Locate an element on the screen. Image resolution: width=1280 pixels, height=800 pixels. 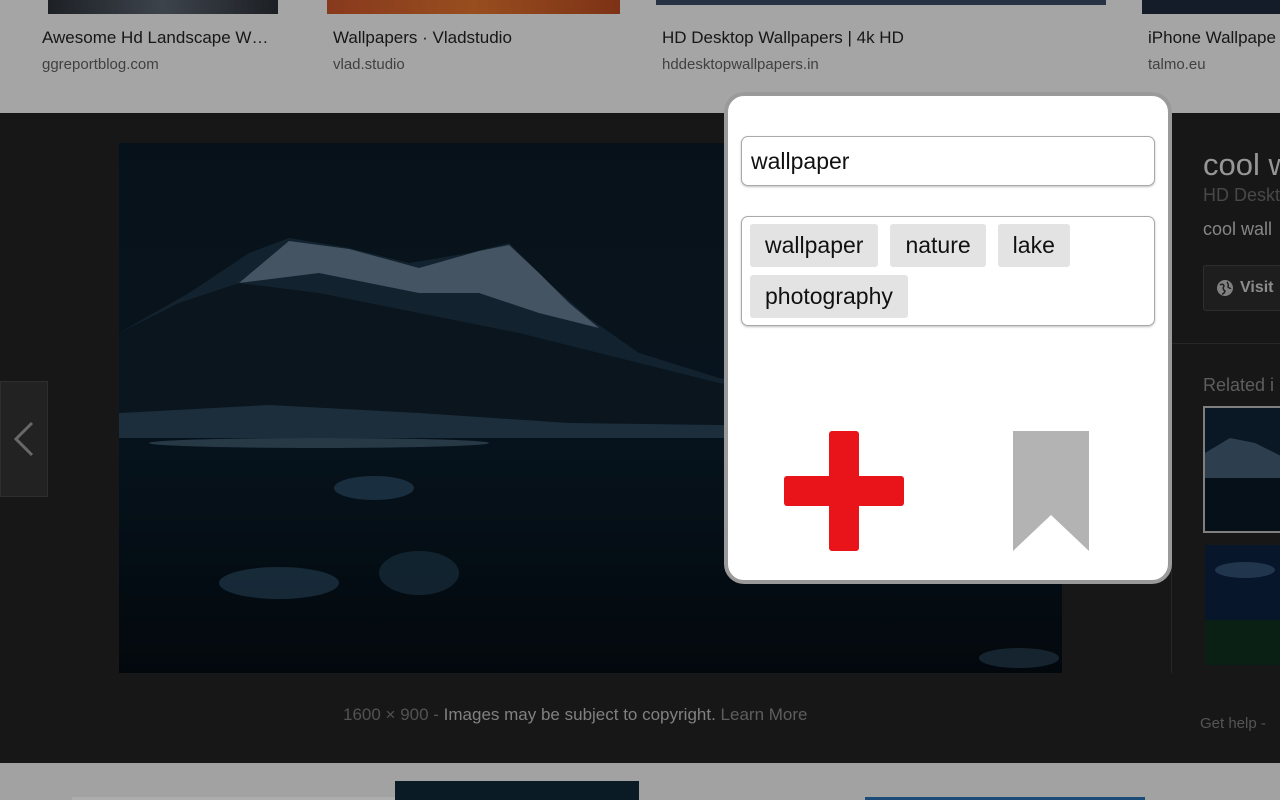
tag-list: wallpaper nature lake photography is located at coordinates (948, 271).